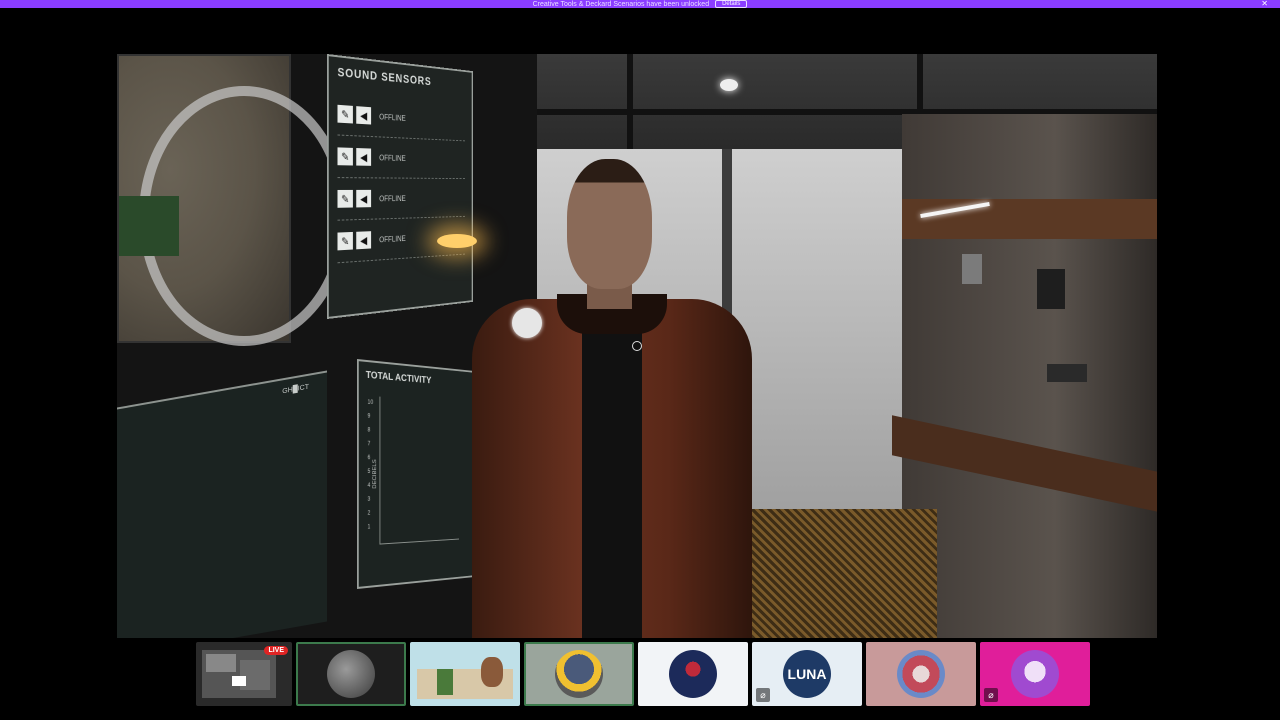 This screenshot has height=720, width=1280. I want to click on lower-left-screen: GH█ICT, so click(222, 504).